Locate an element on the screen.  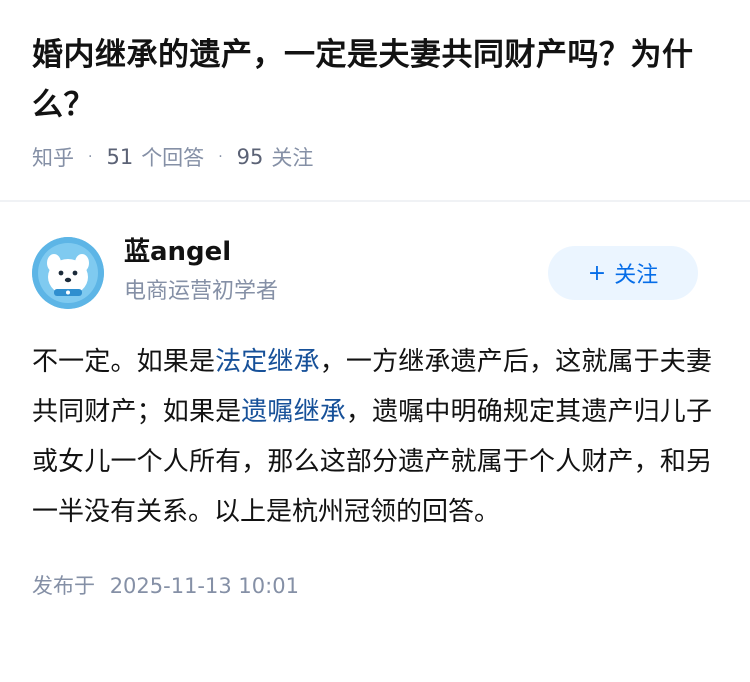
avatar is located at coordinates (68, 273).